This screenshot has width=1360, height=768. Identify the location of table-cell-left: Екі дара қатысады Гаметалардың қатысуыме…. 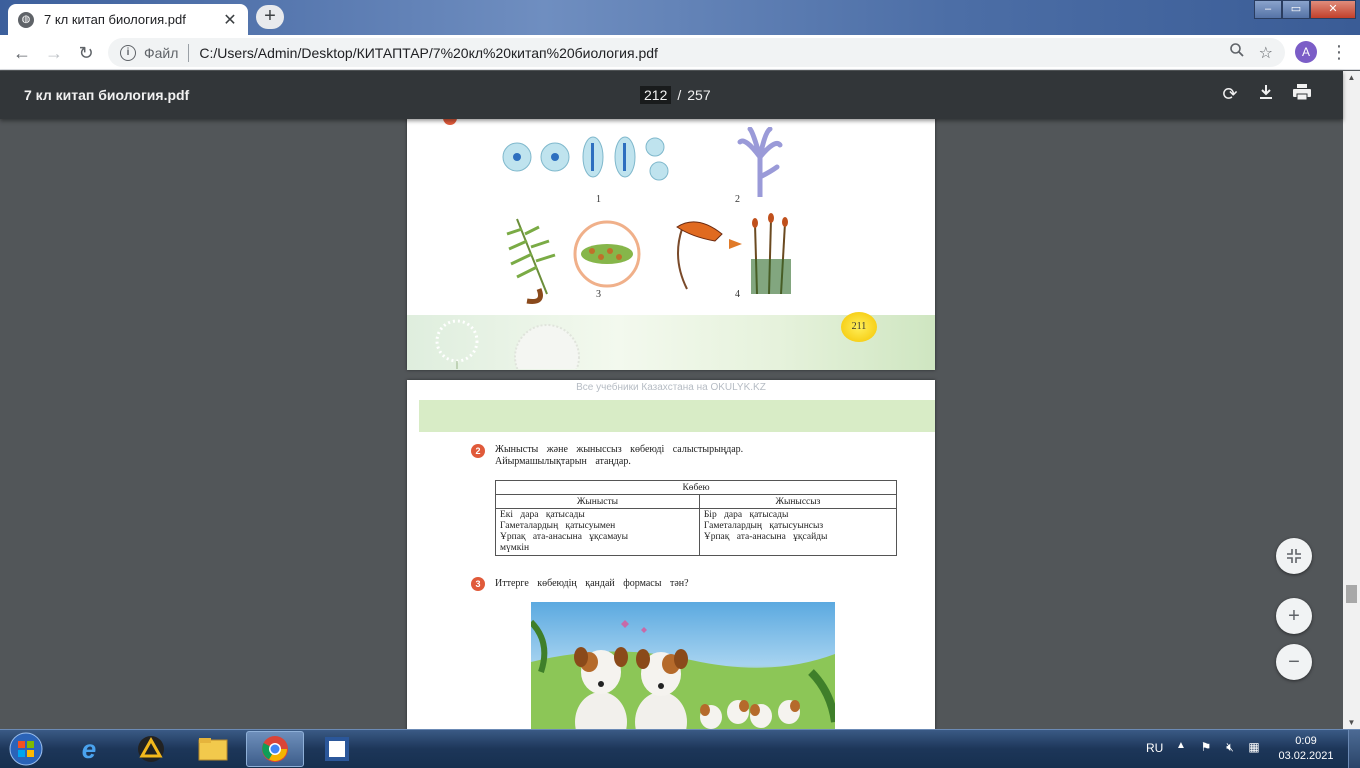
(597, 532).